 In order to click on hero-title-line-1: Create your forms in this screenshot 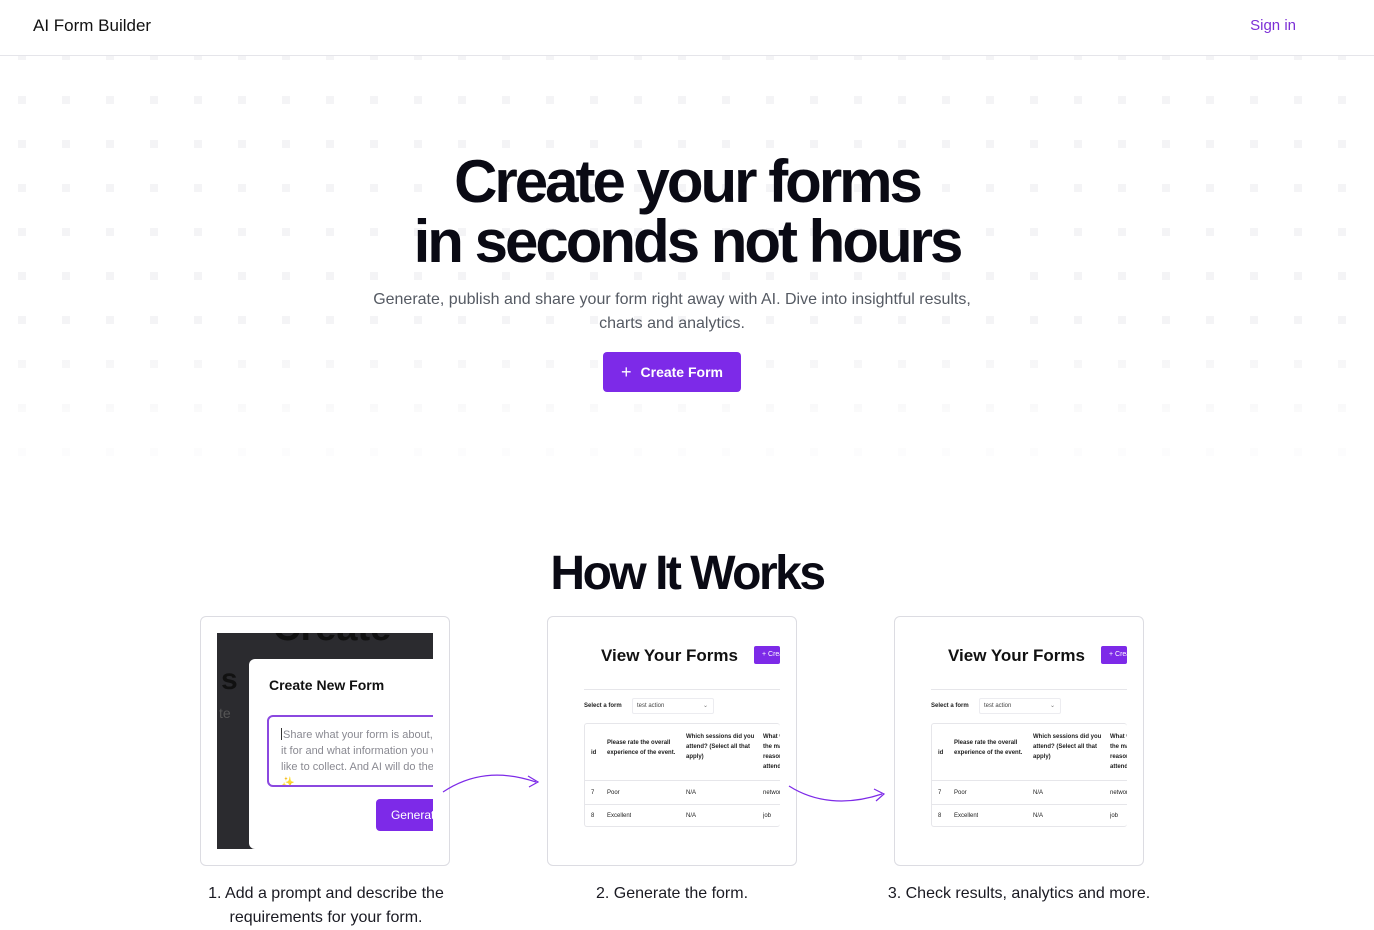, I will do `click(688, 181)`.